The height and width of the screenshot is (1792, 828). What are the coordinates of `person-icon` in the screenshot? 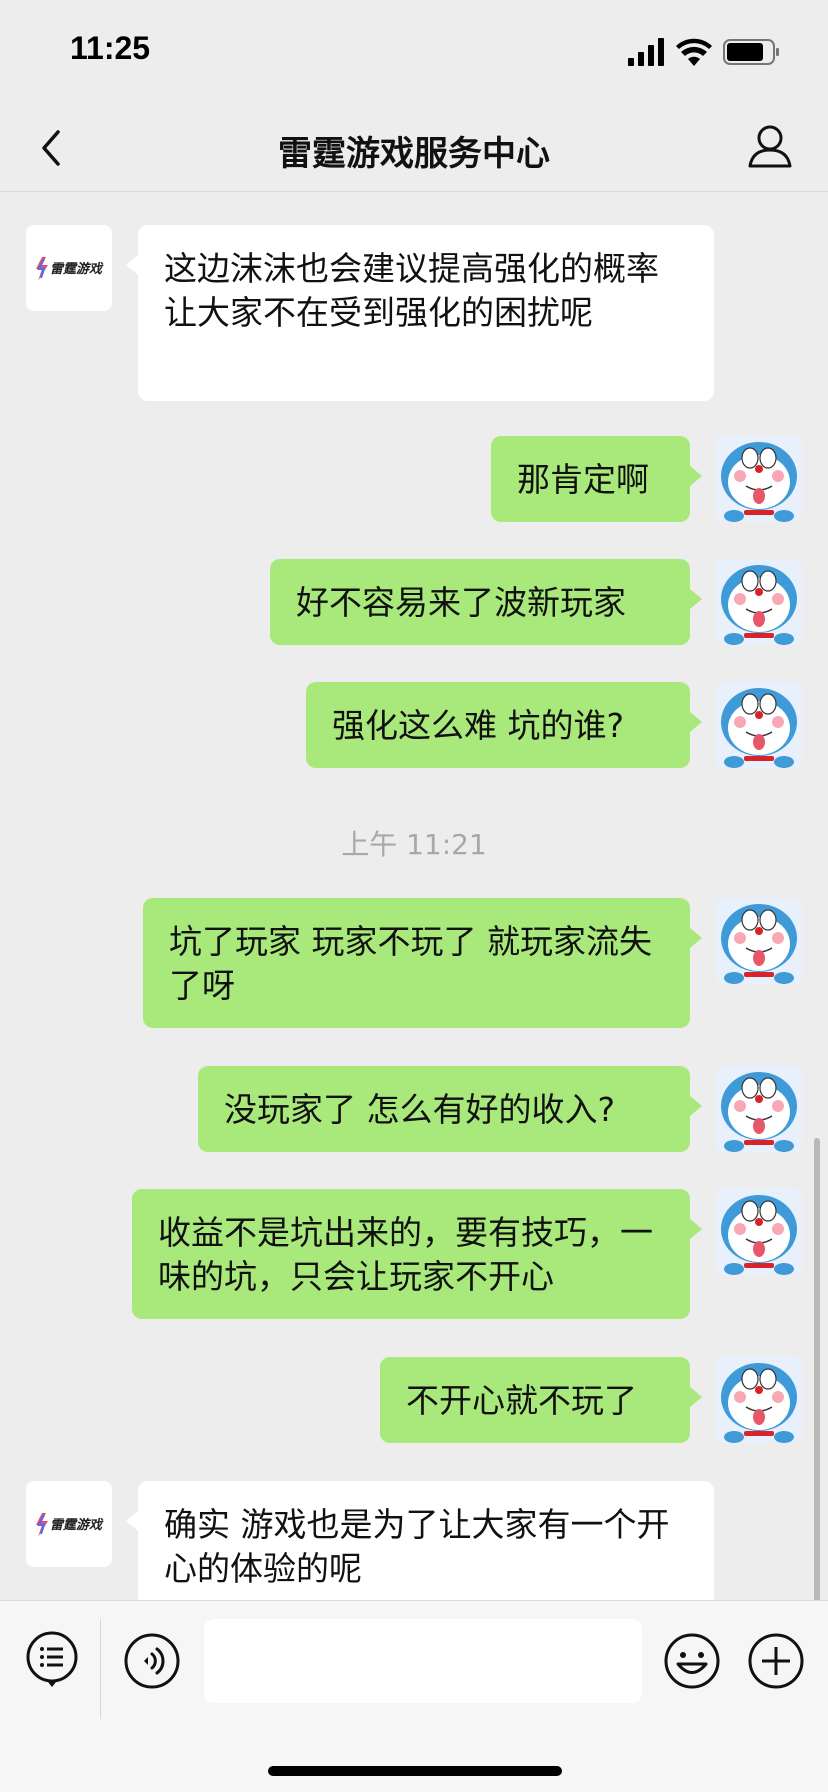 It's located at (770, 146).